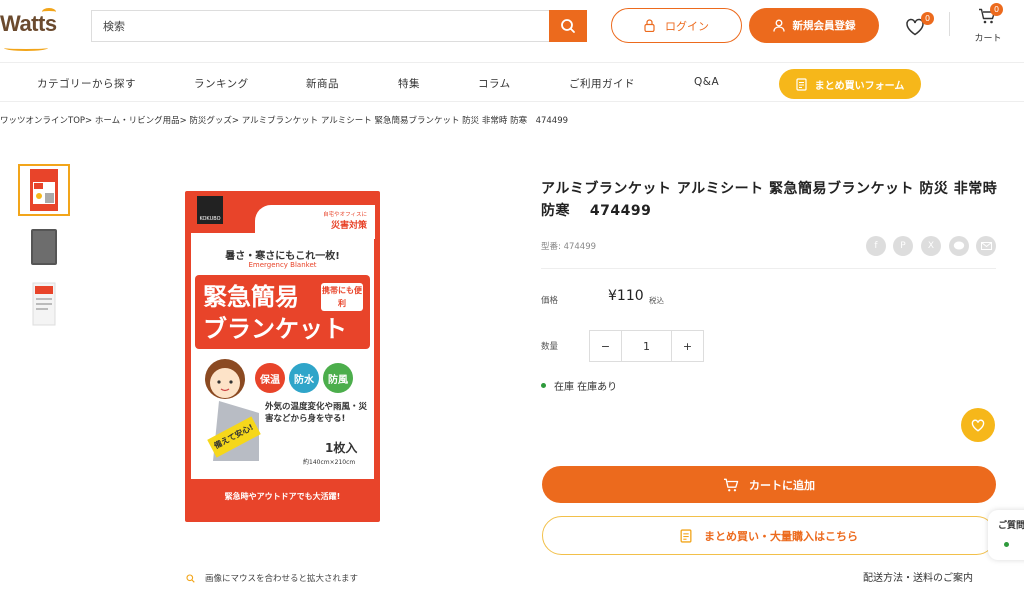 Image resolution: width=1024 pixels, height=599 pixels. What do you see at coordinates (949, 24) in the screenshot?
I see `header-divider` at bounding box center [949, 24].